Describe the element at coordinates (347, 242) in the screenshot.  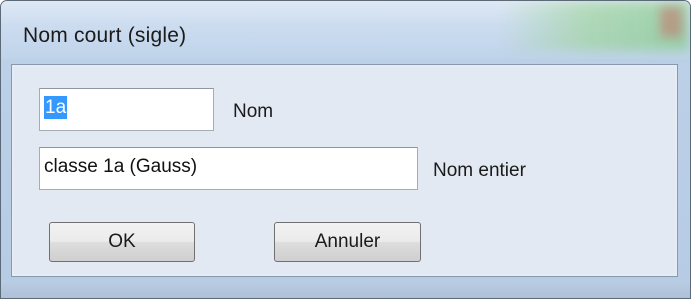
I see `cancel-button: Annuler` at that location.